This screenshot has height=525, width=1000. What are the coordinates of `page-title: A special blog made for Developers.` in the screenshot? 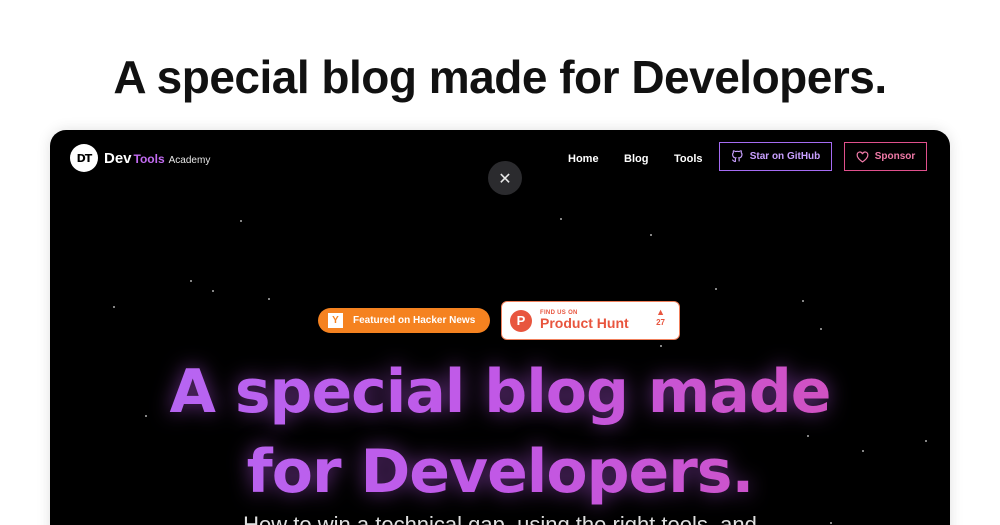 It's located at (500, 77).